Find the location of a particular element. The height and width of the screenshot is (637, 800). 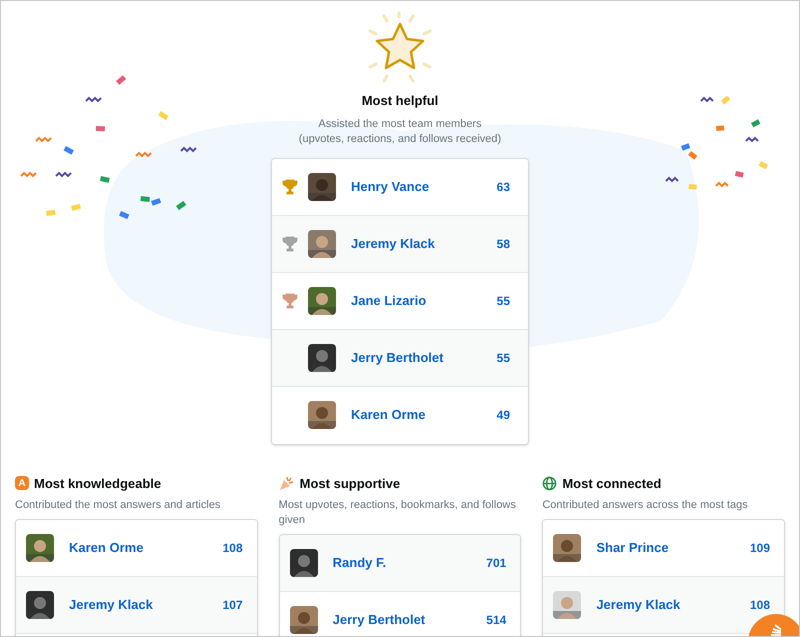

score: 58 is located at coordinates (503, 244).